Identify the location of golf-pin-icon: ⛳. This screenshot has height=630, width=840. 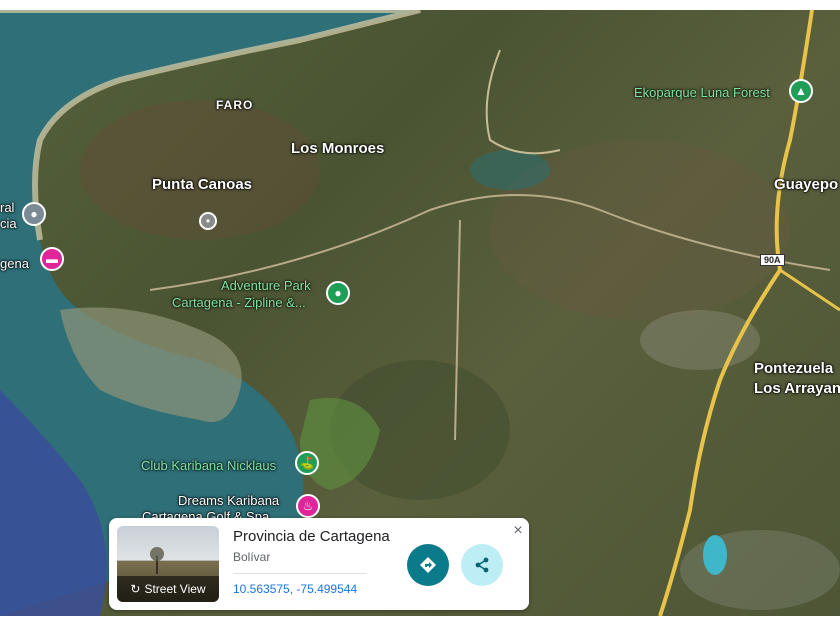
(307, 463).